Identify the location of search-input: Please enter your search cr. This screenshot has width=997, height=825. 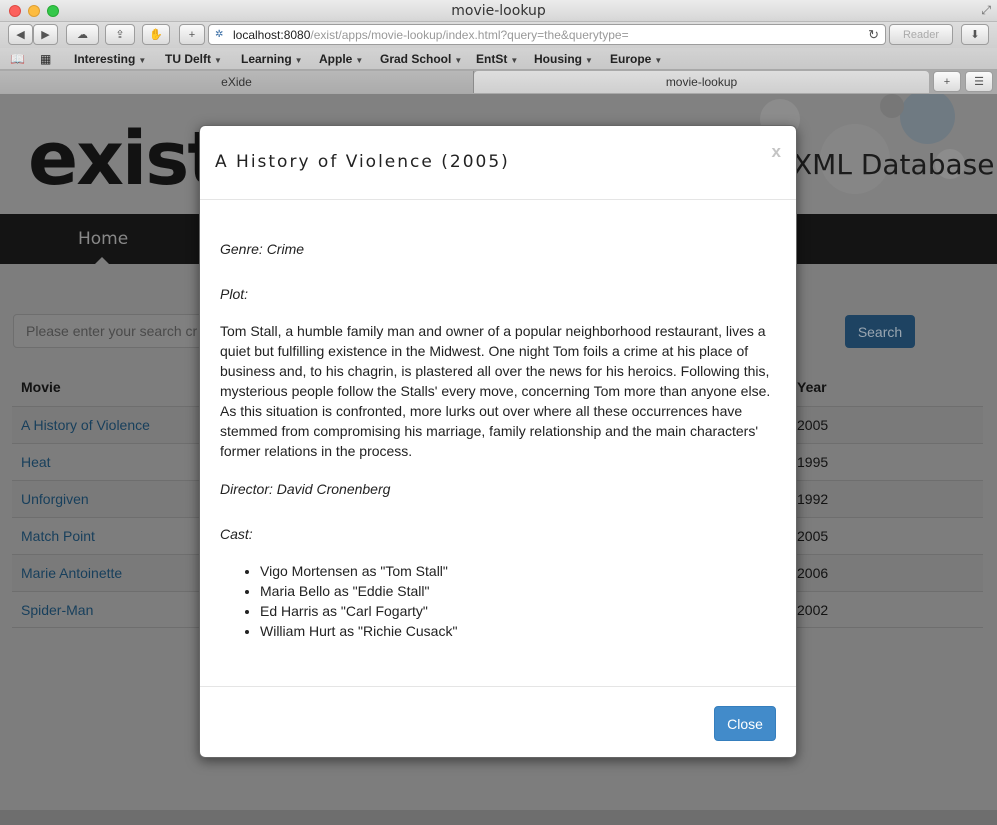
(113, 331).